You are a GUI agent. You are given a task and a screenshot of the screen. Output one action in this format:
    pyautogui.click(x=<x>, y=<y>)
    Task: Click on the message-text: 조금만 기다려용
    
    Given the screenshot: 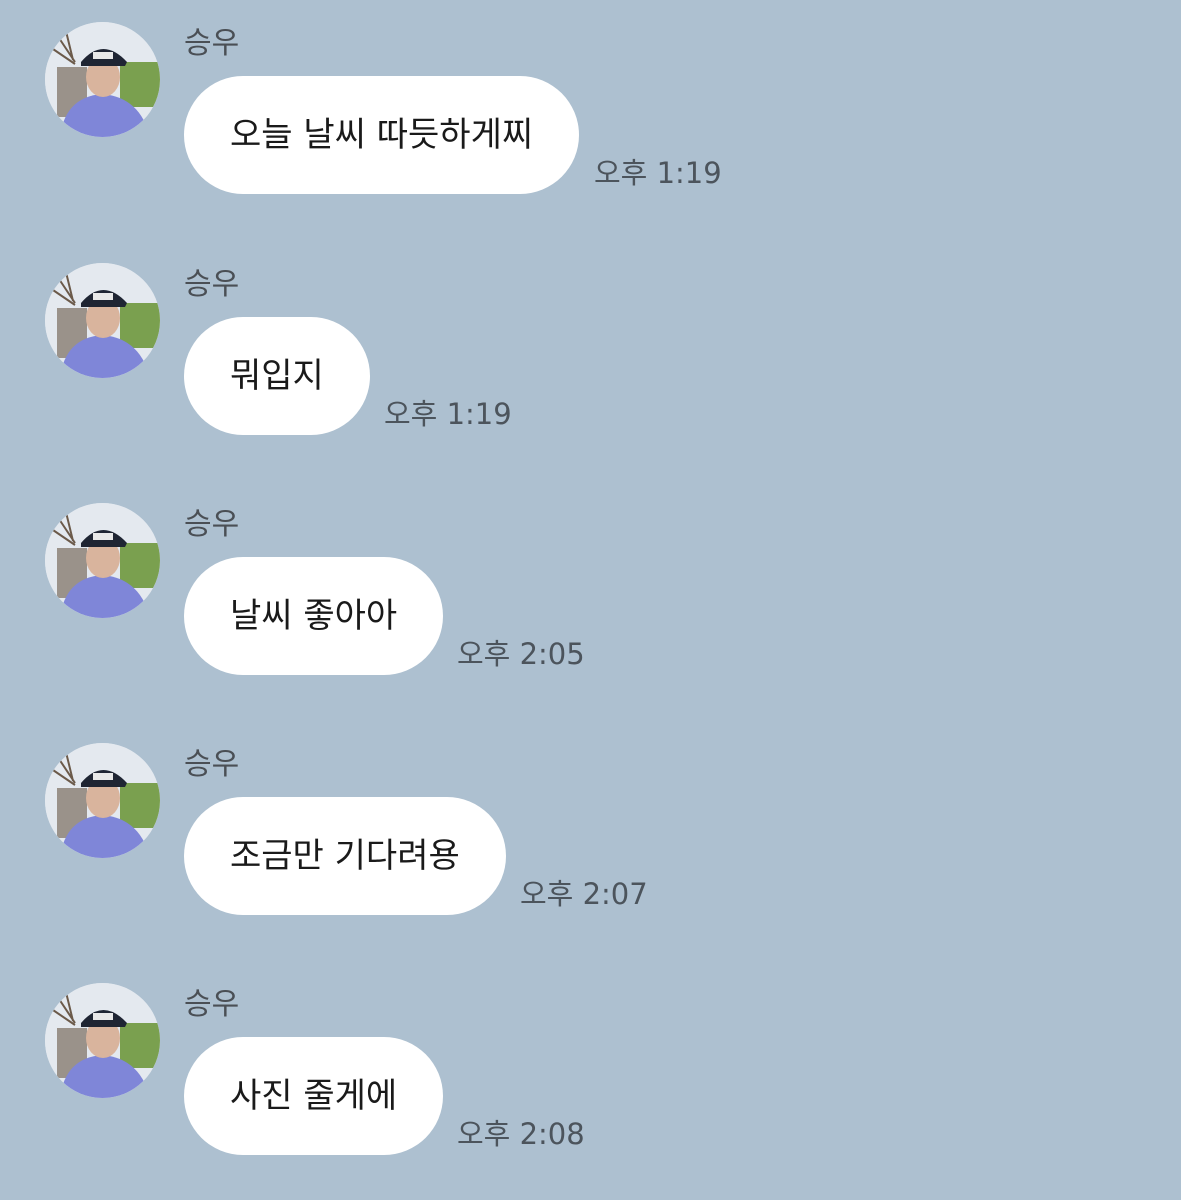 What is the action you would take?
    pyautogui.click(x=345, y=856)
    